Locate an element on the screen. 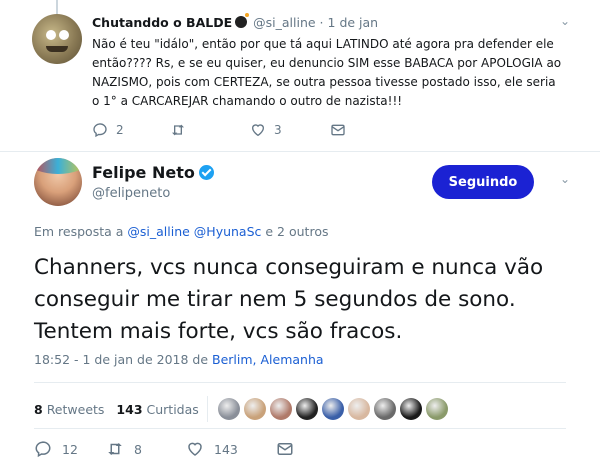 This screenshot has height=476, width=600. handle: @felipeneto is located at coordinates (131, 193).